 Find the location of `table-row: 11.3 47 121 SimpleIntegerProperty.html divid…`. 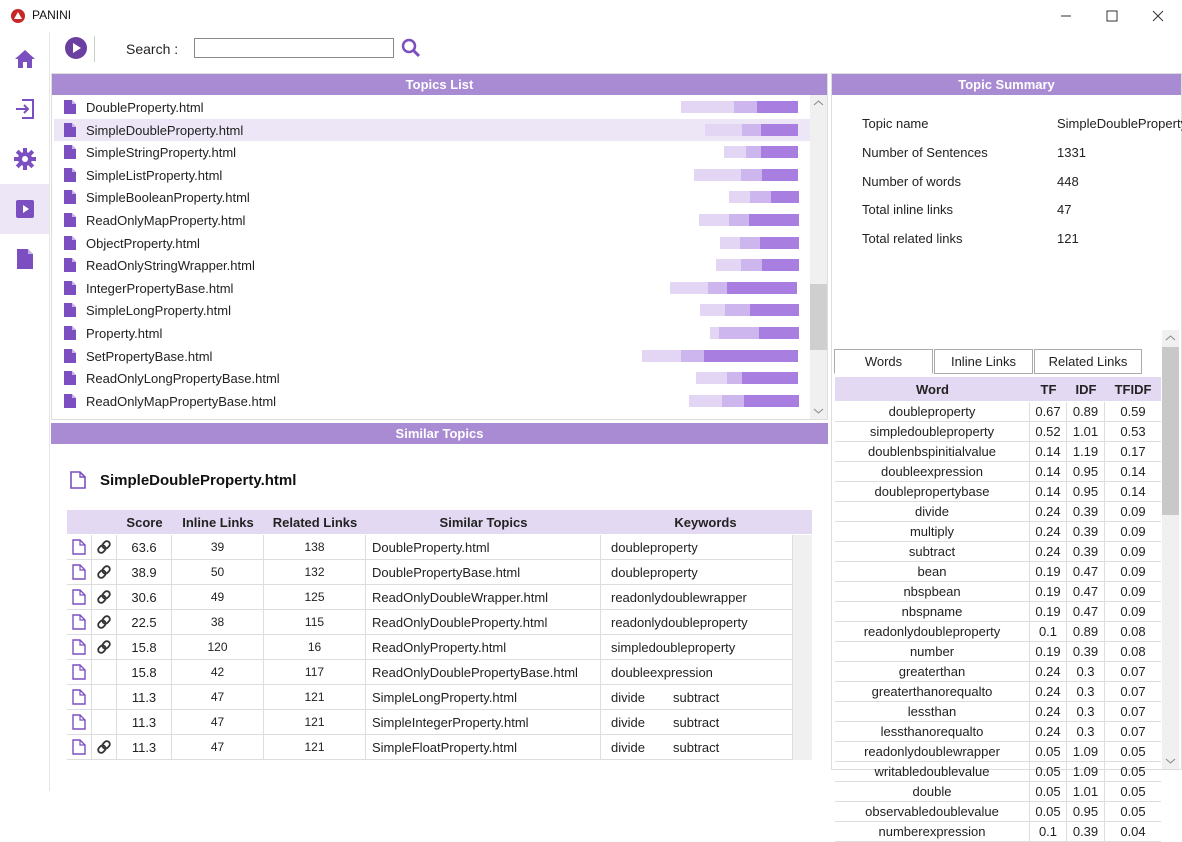

table-row: 11.3 47 121 SimpleIntegerProperty.html divid… is located at coordinates (439, 722).